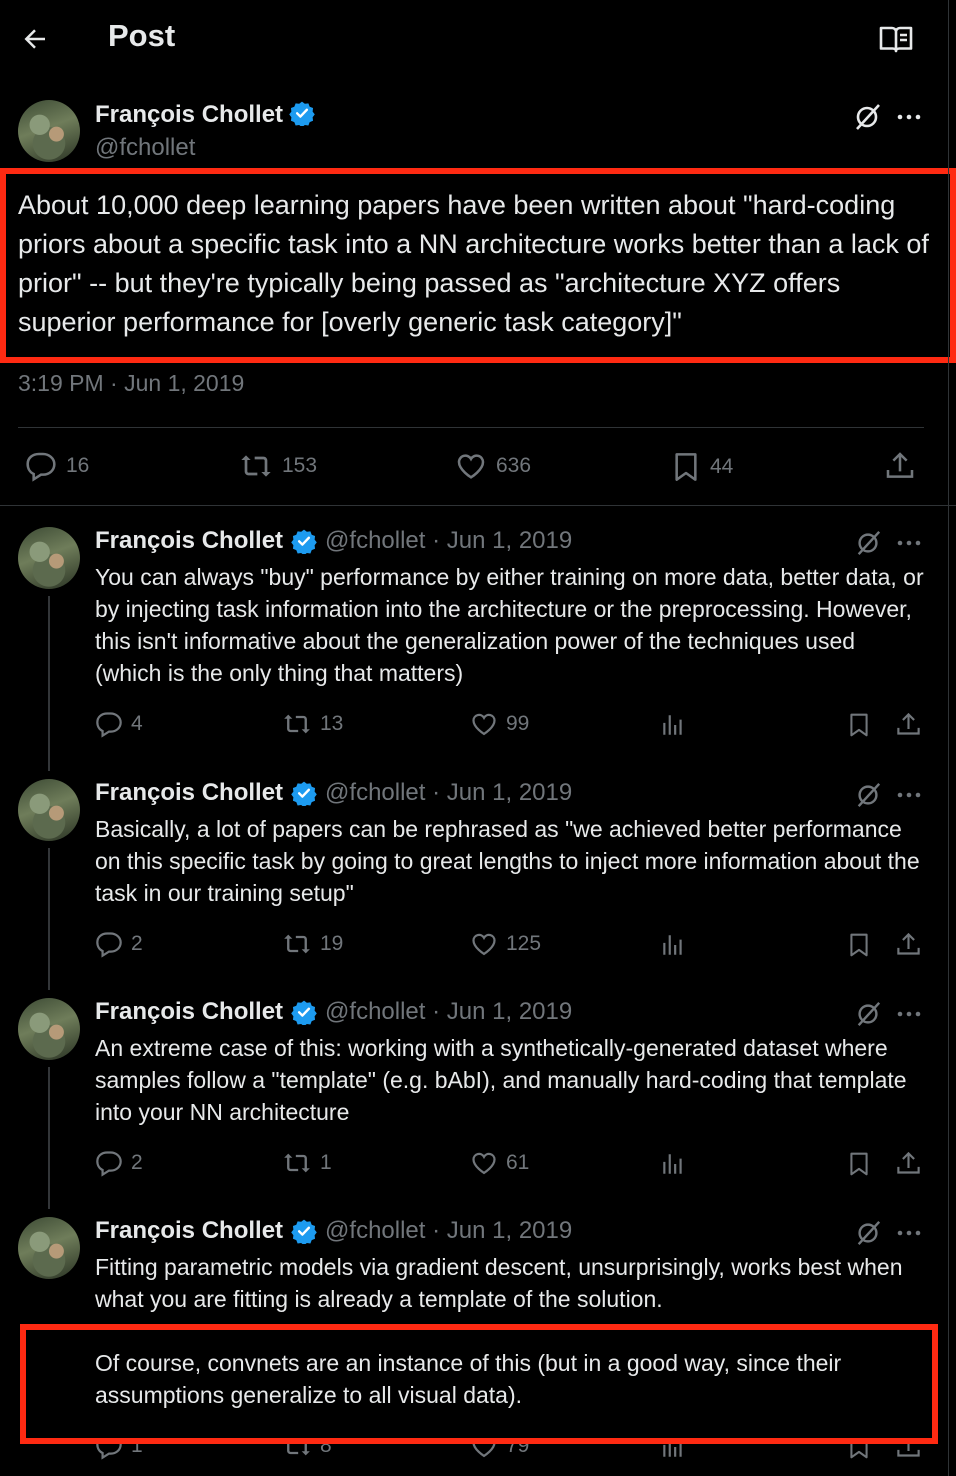 The width and height of the screenshot is (956, 1476). I want to click on reply-button: 4, so click(119, 724).